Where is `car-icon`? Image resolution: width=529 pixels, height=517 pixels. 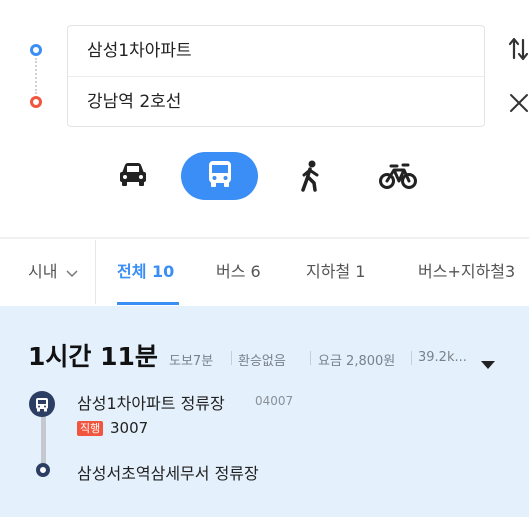
car-icon is located at coordinates (133, 176).